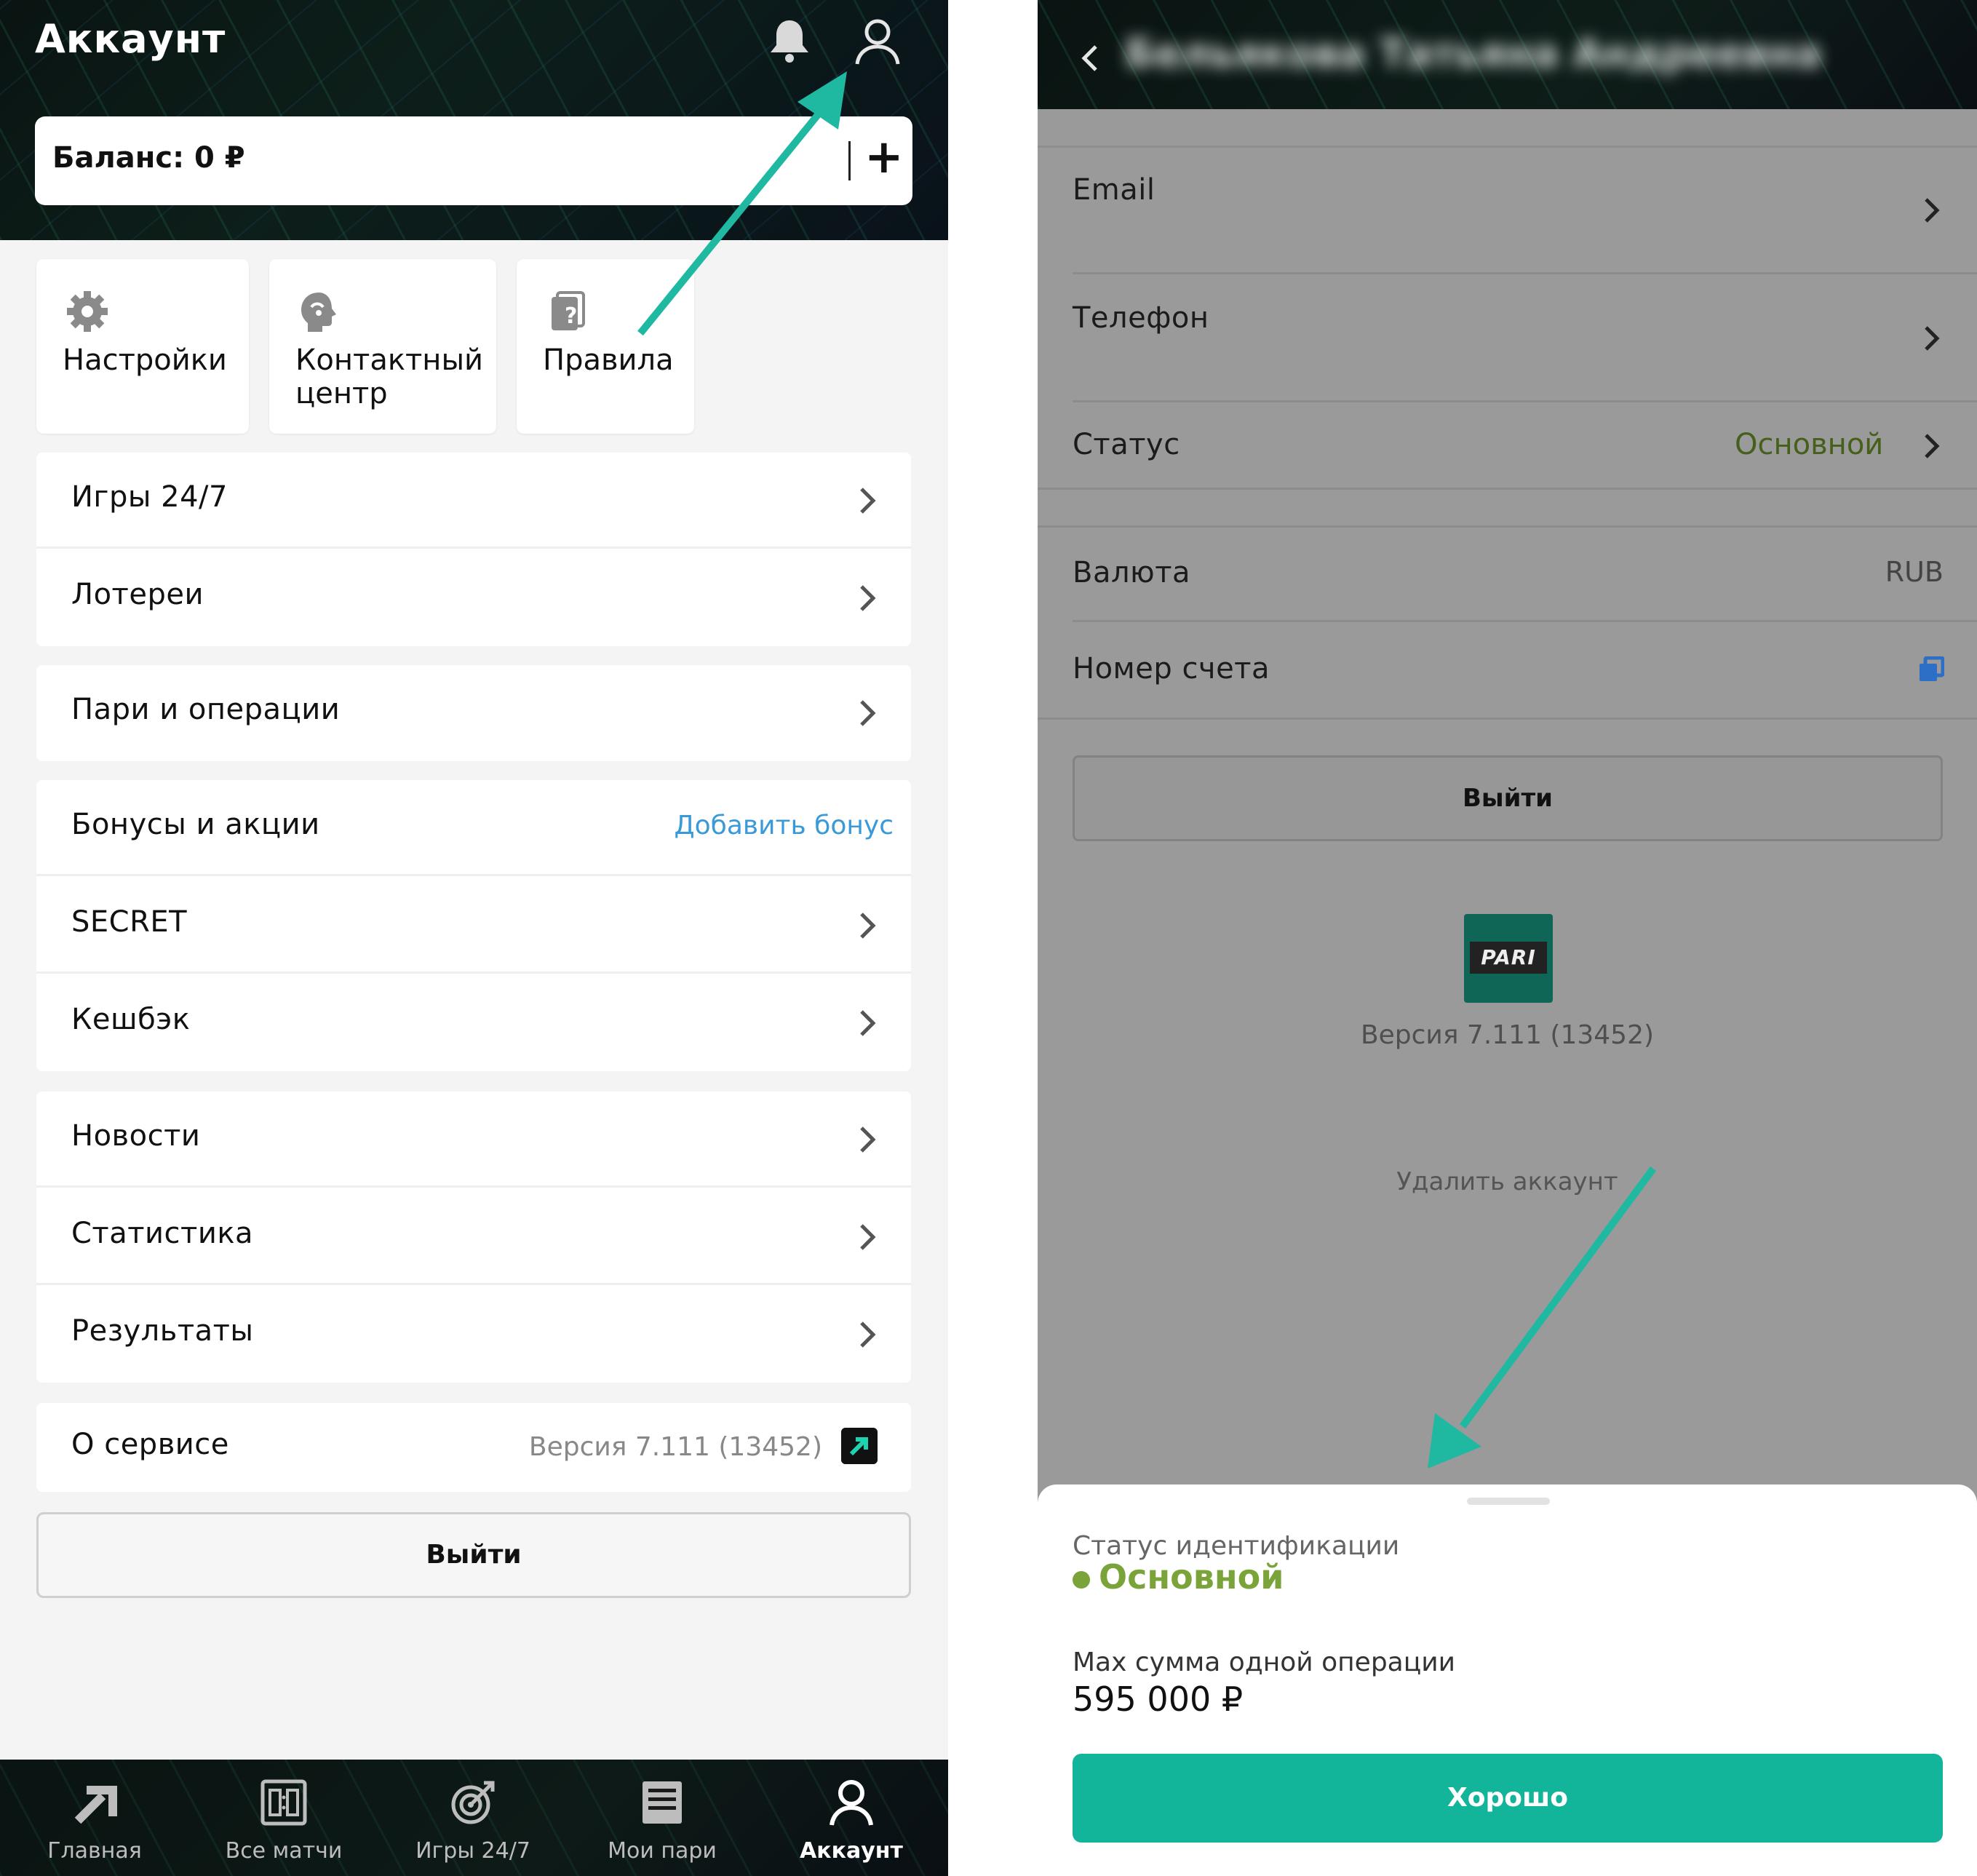 The height and width of the screenshot is (1876, 1977). Describe the element at coordinates (196, 824) in the screenshot. I see `menu-item-label: Бонусы и акции` at that location.